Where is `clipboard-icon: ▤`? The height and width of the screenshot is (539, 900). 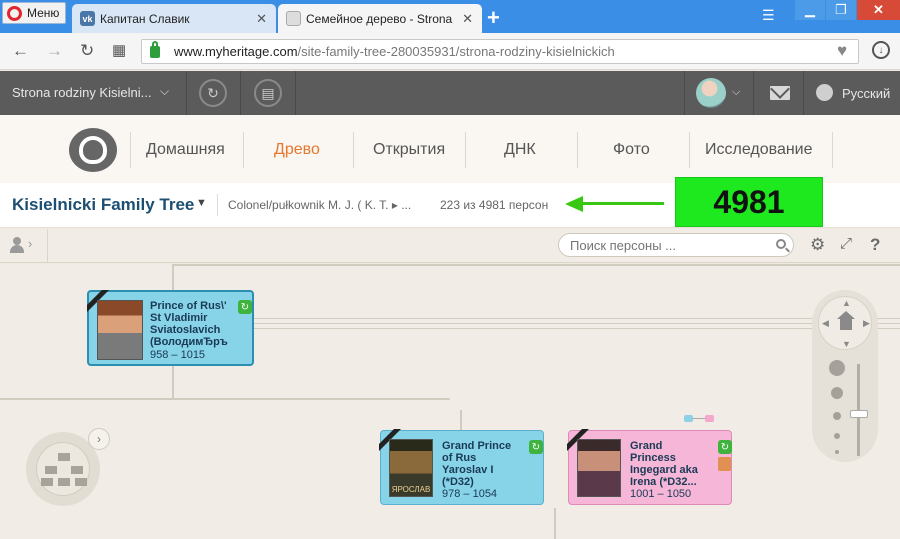
clipboard-icon: ▤ is located at coordinates (268, 93).